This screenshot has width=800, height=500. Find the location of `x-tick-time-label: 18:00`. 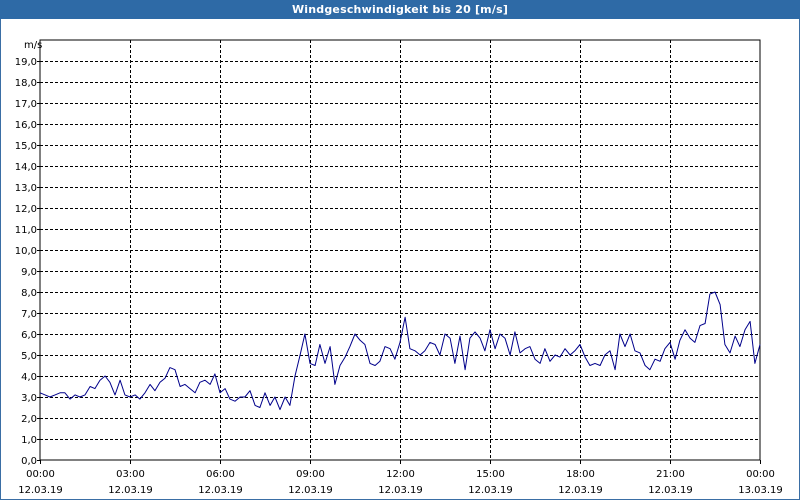

x-tick-time-label: 18:00 is located at coordinates (580, 474).